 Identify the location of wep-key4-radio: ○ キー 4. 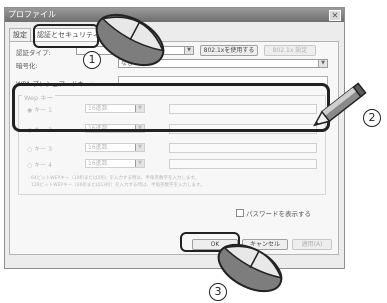
(39, 164).